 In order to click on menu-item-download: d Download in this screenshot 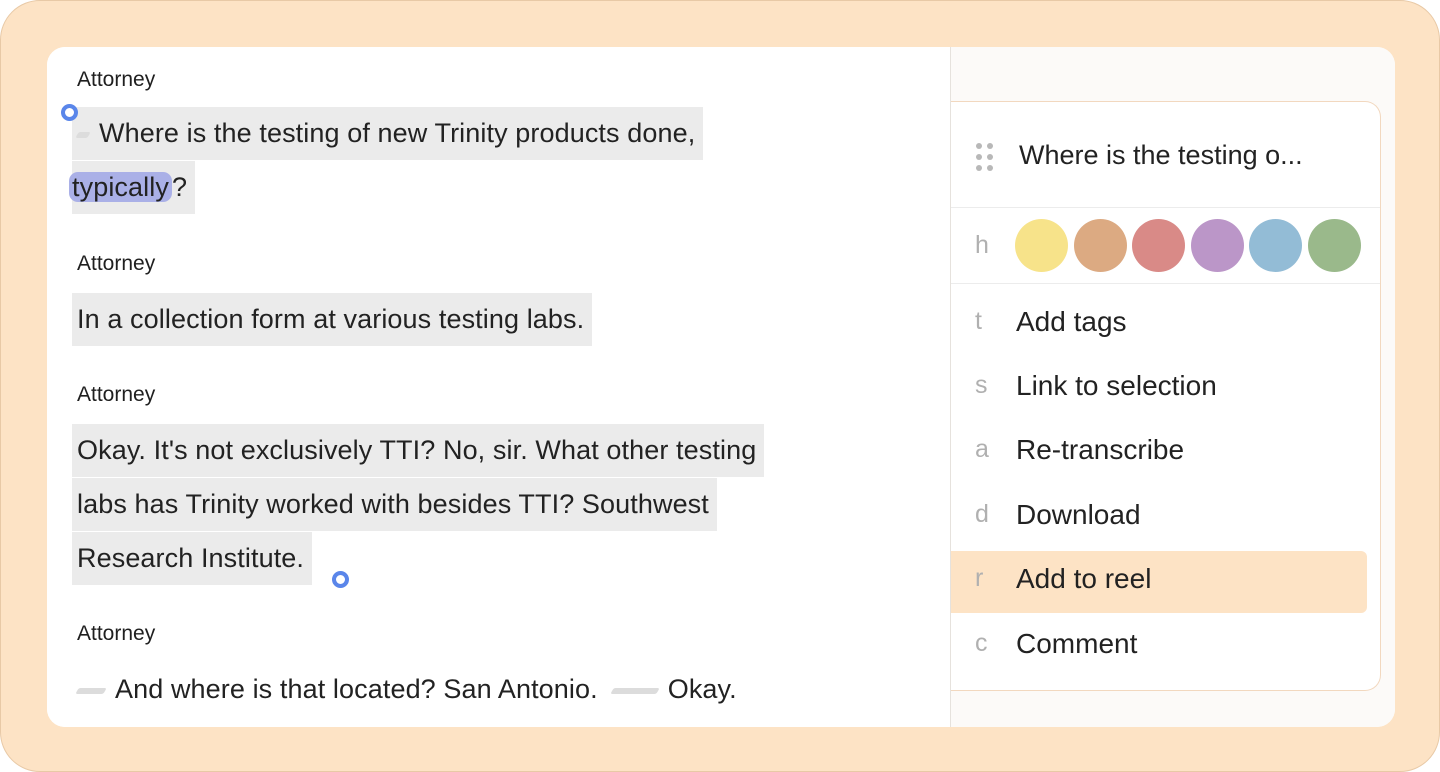, I will do `click(1159, 518)`.